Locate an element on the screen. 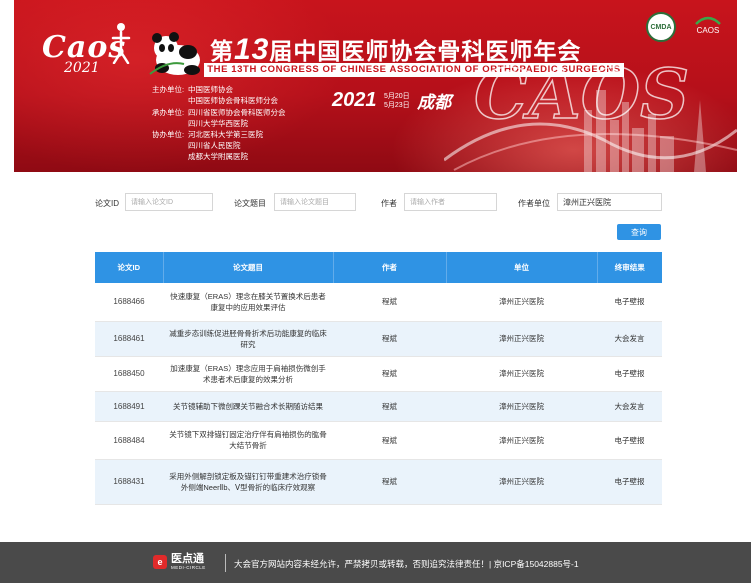 The image size is (751, 583). organizer-co-line: 成都大学附属医院 is located at coordinates (218, 156).